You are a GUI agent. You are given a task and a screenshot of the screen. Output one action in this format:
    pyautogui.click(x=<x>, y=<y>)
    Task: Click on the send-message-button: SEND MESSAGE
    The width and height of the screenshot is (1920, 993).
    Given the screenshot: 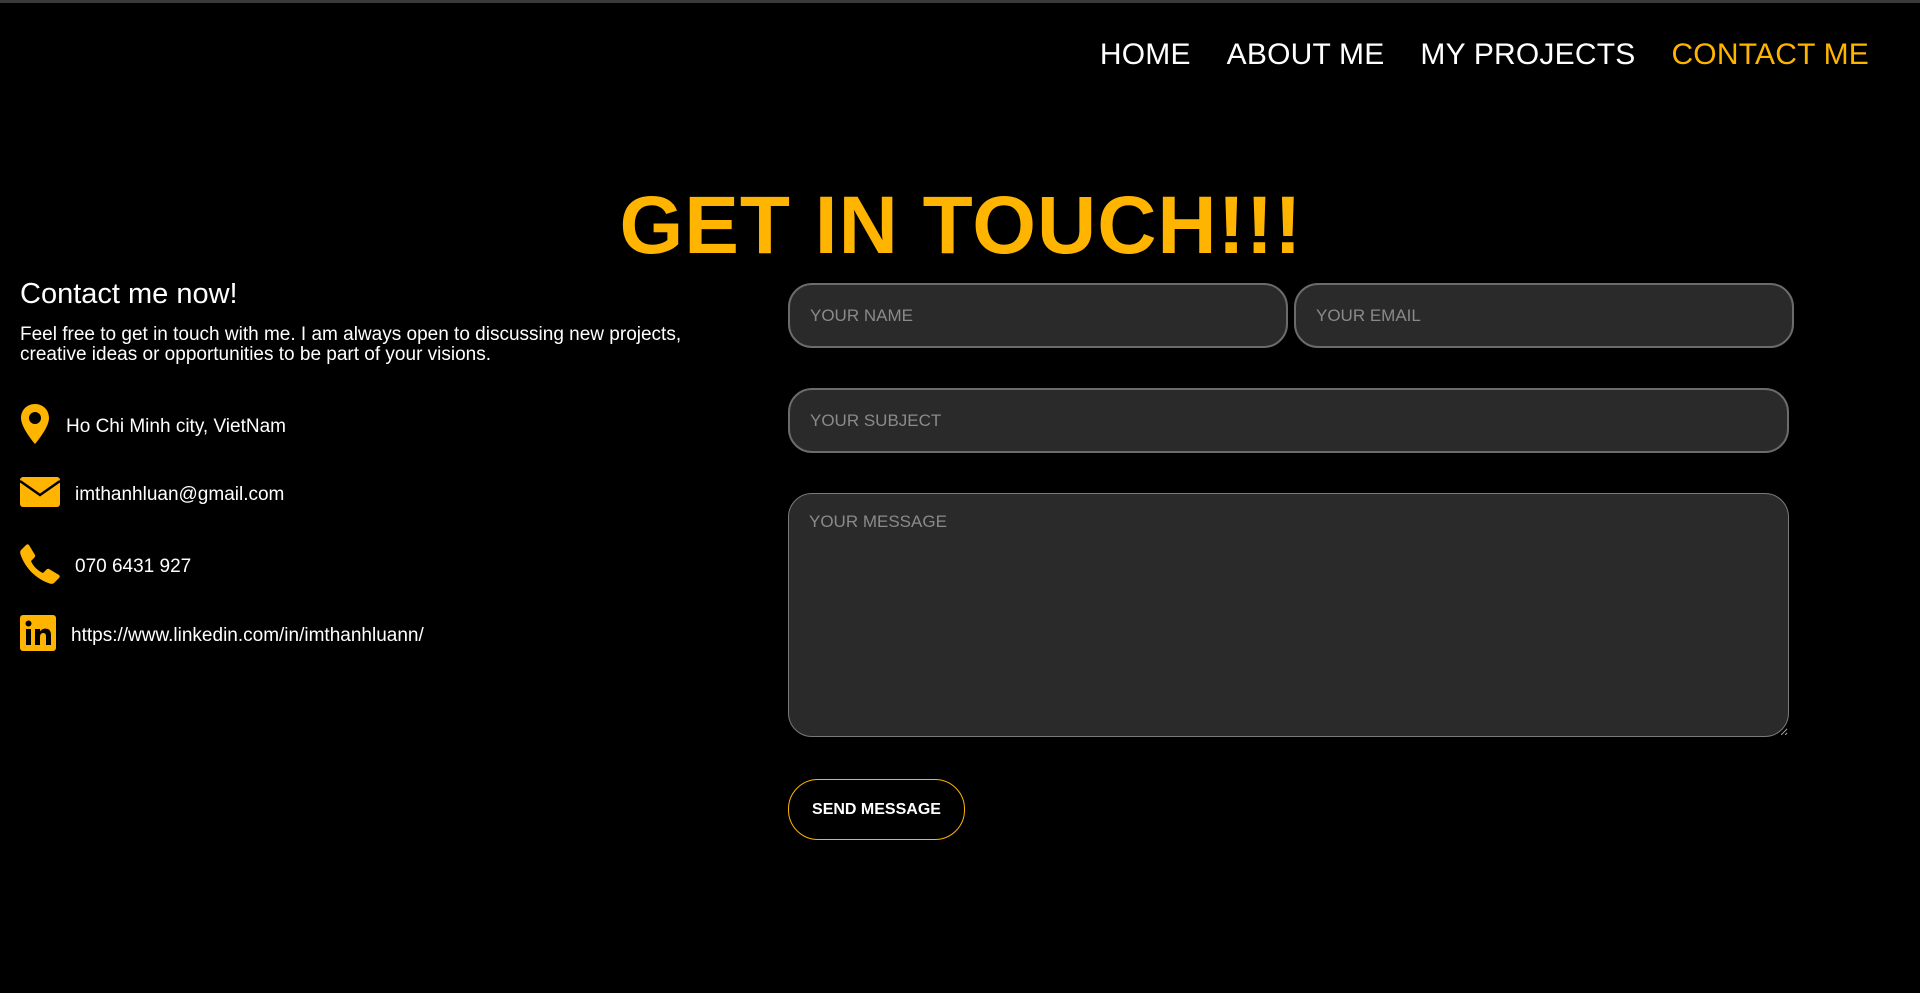 What is the action you would take?
    pyautogui.click(x=876, y=809)
    